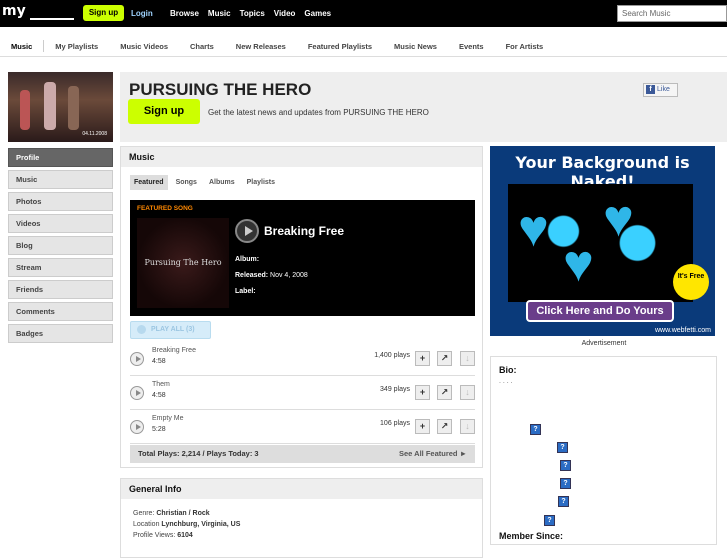 This screenshot has width=727, height=558. Describe the element at coordinates (144, 46) in the screenshot. I see `subnav-music-videos: Music Videos` at that location.